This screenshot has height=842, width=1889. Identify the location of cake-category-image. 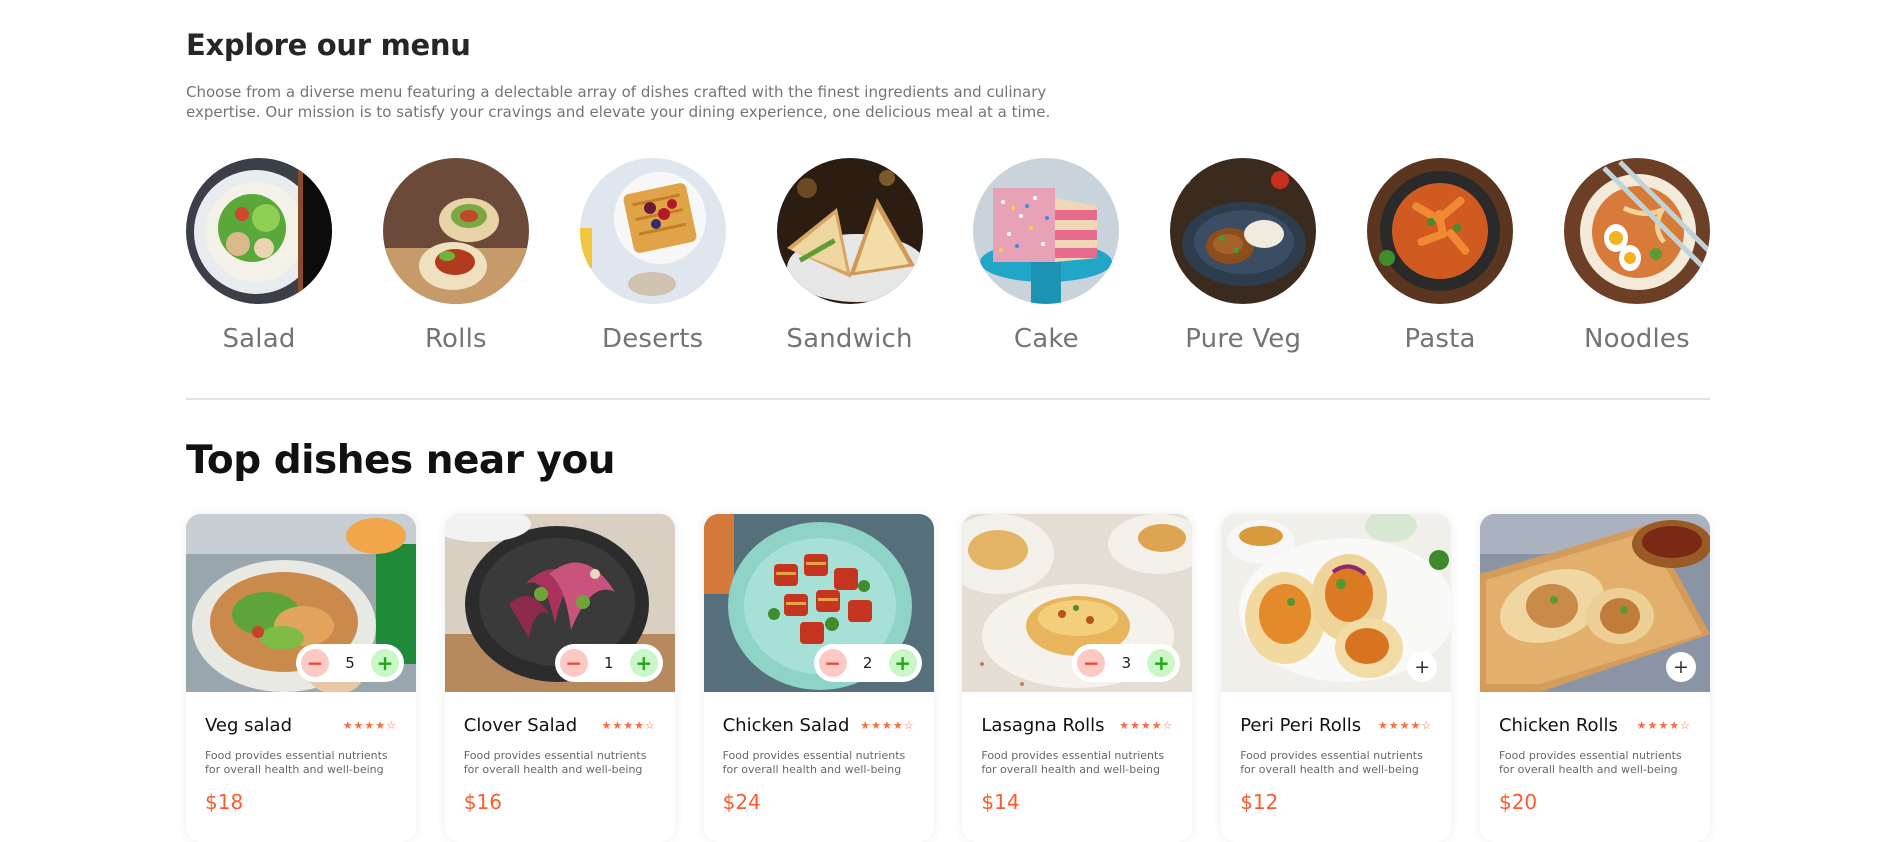
(1046, 231).